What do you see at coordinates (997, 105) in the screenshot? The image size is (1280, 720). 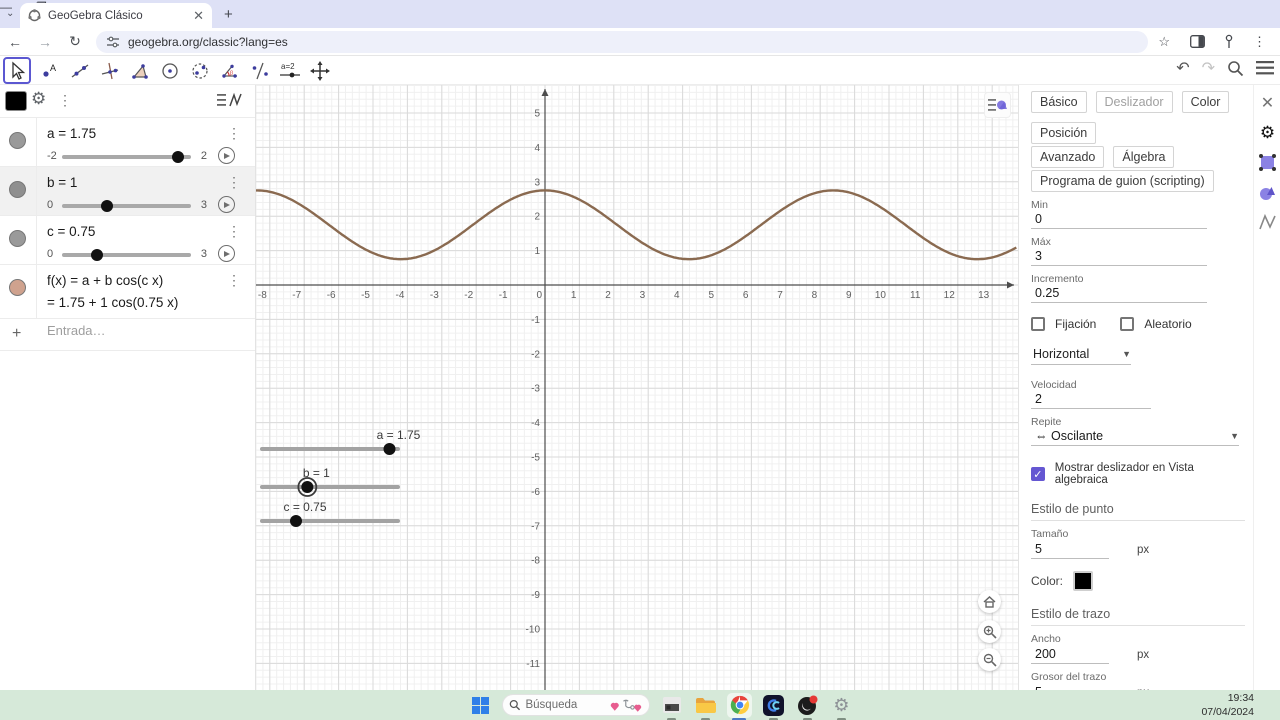 I see `graphics-style-bar-button` at bounding box center [997, 105].